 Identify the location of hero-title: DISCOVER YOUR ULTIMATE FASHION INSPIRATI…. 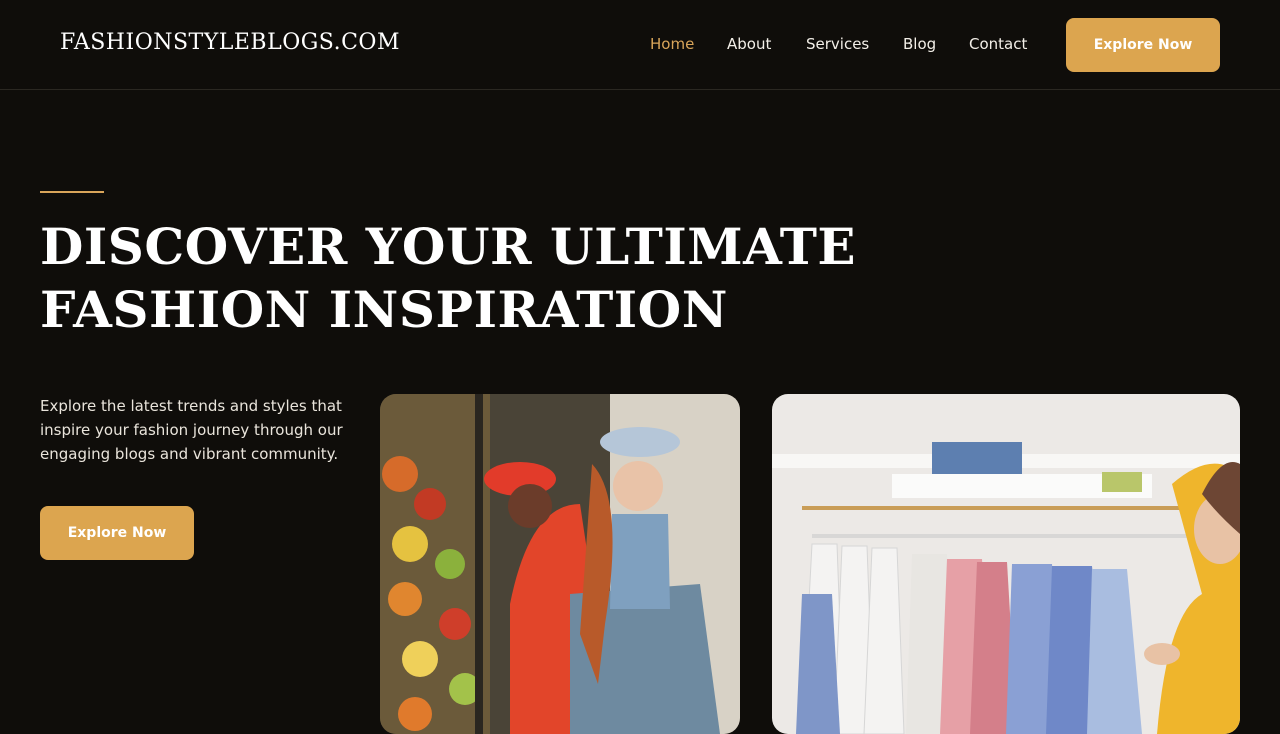
(448, 278).